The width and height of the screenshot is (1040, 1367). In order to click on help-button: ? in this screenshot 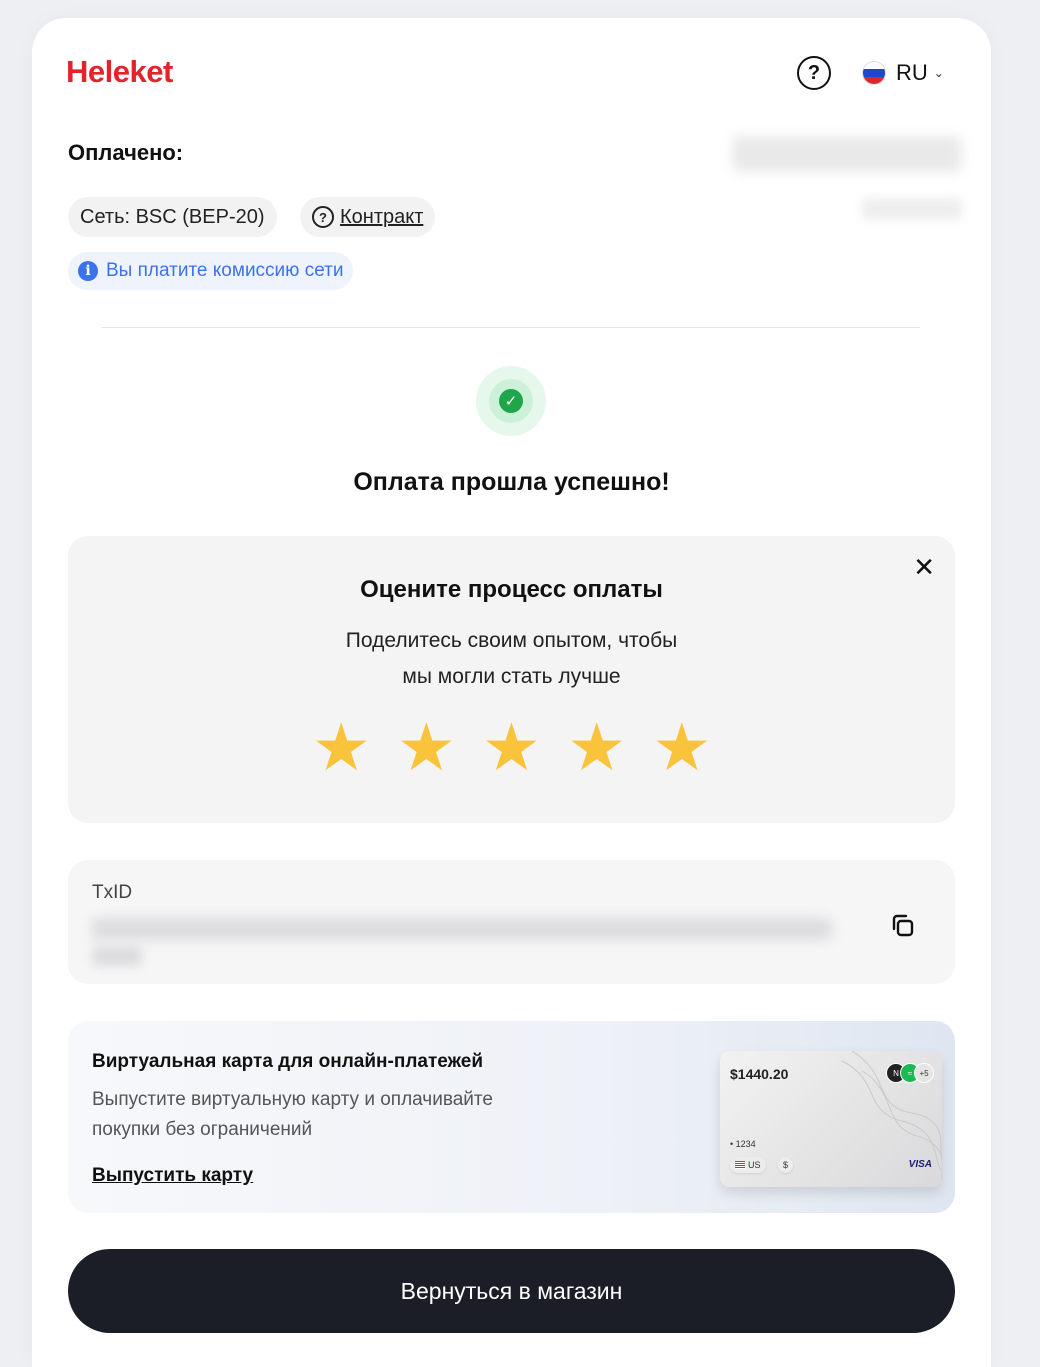, I will do `click(814, 73)`.